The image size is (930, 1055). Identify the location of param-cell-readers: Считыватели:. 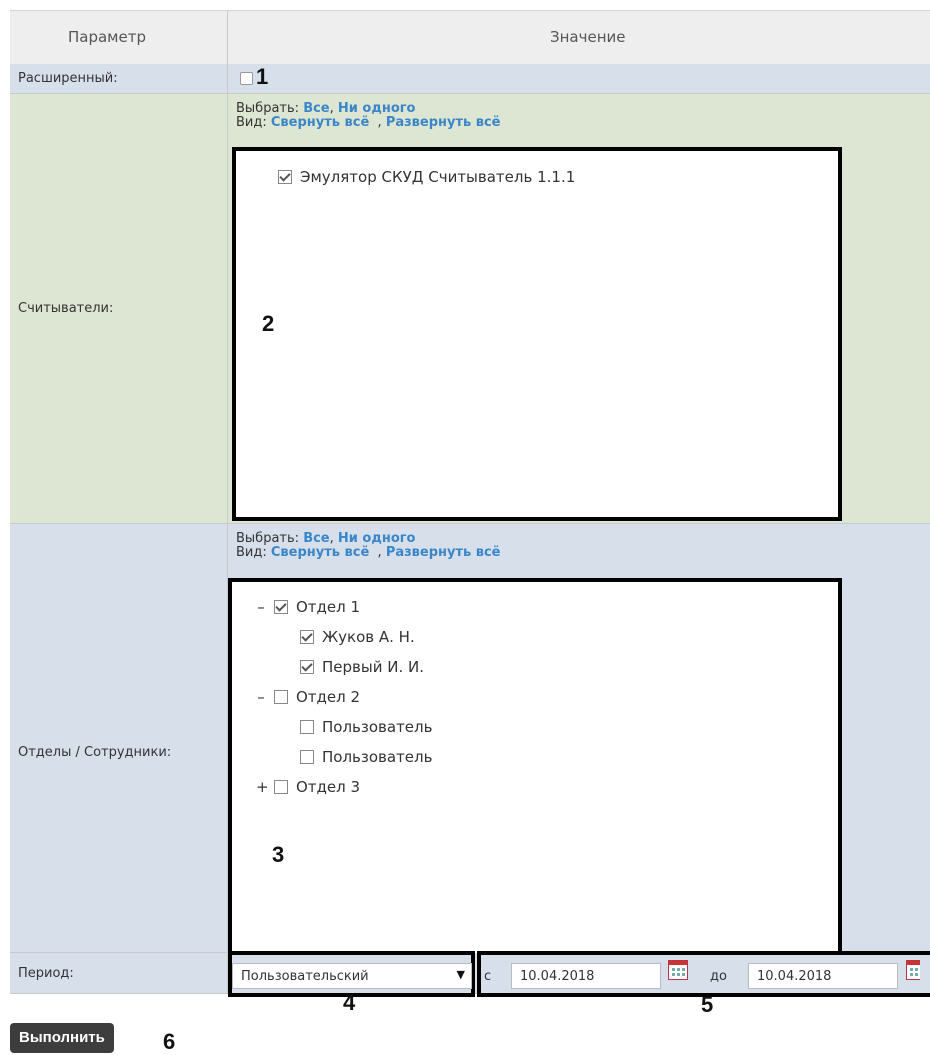
(119, 308).